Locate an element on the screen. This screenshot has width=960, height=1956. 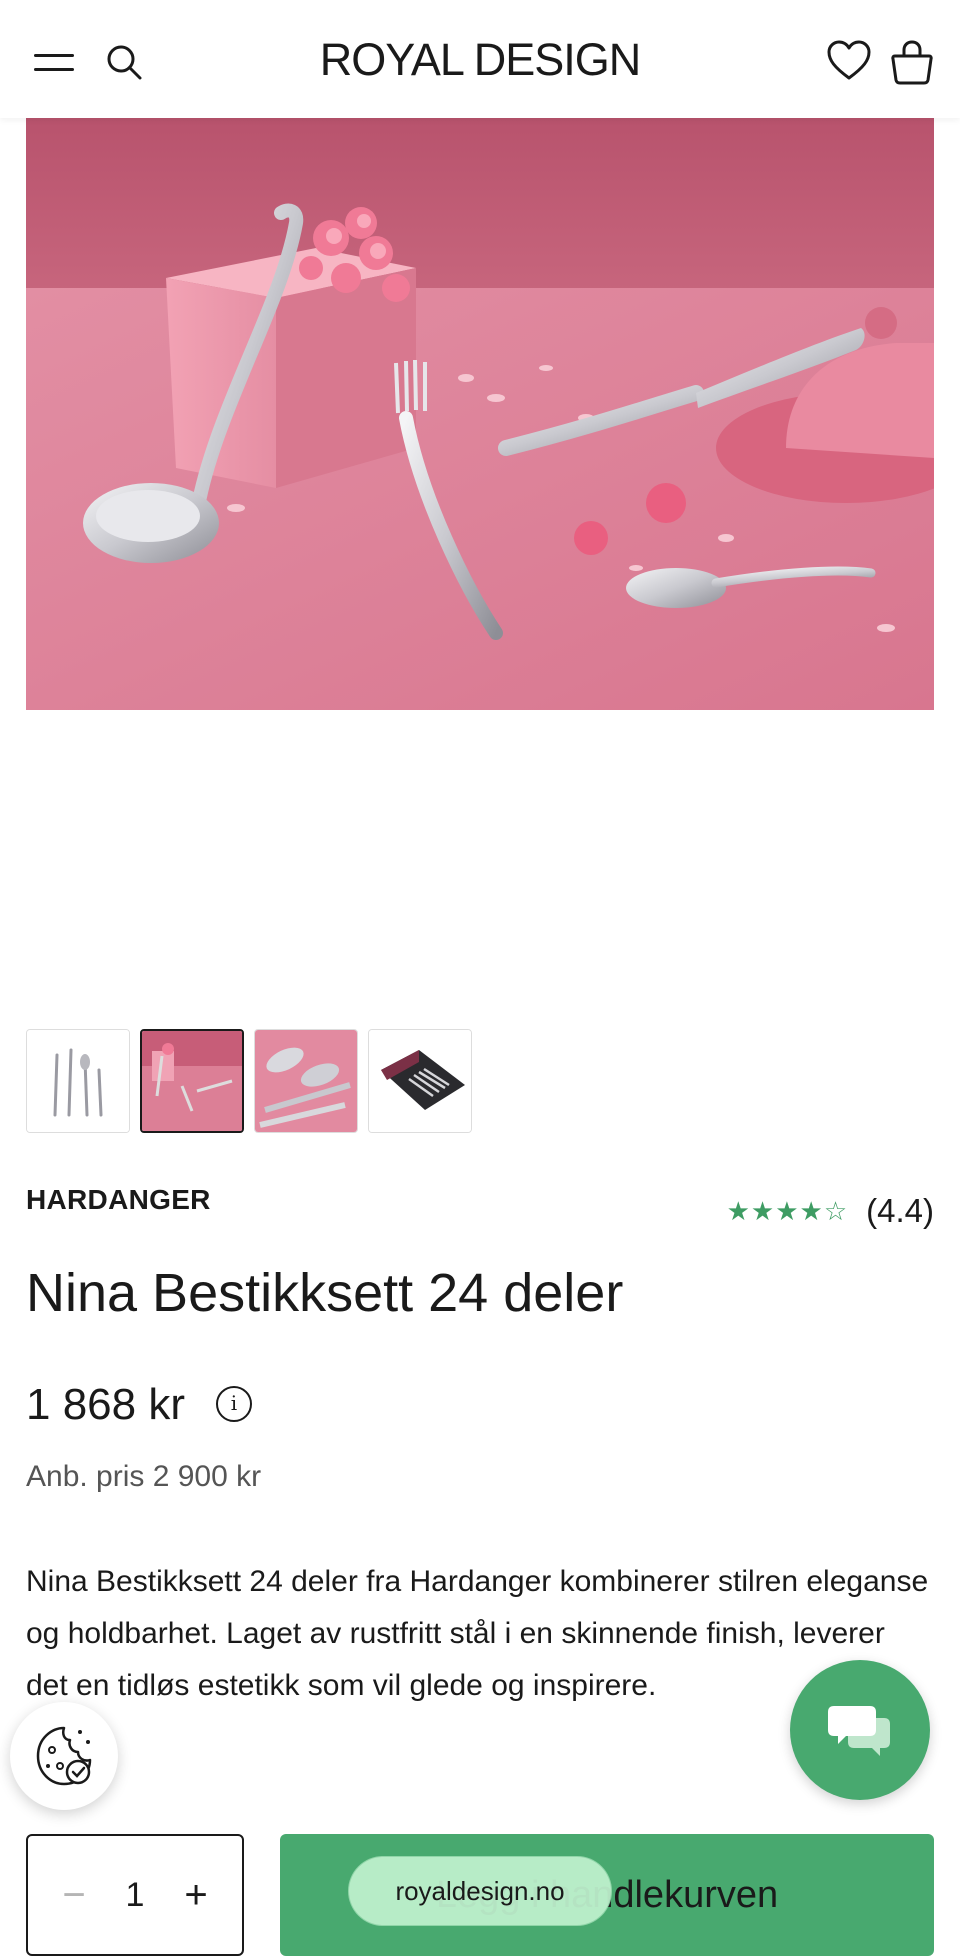
chat-bubbles-icon is located at coordinates (859, 1731).